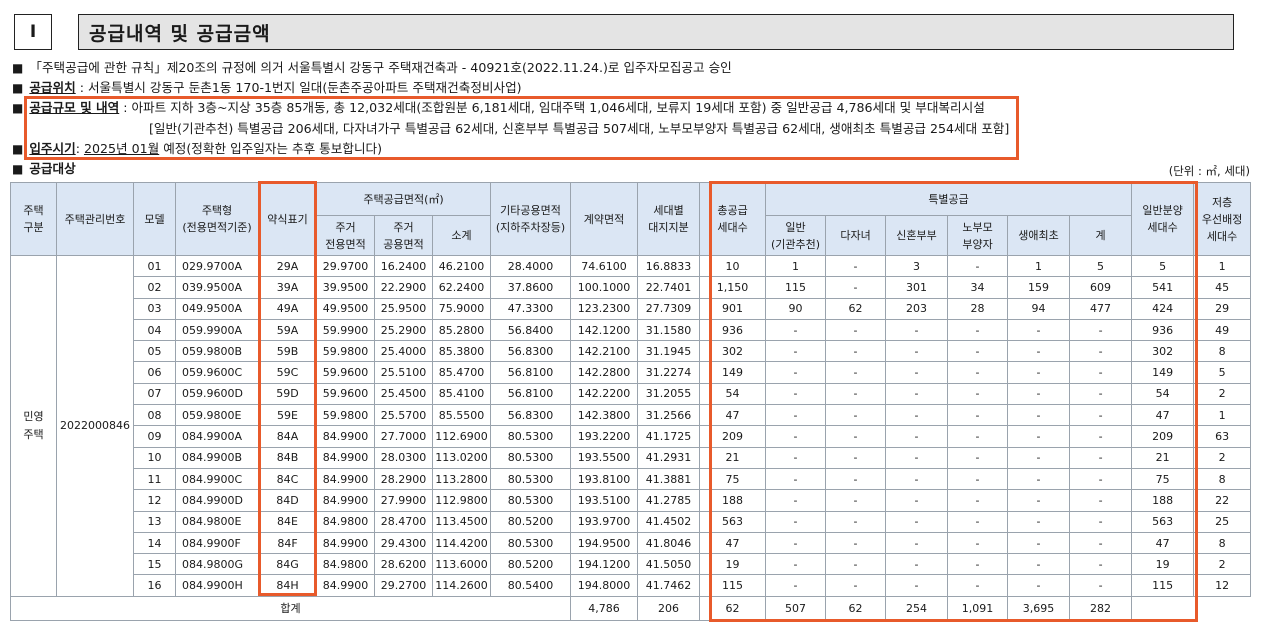 This screenshot has width=1264, height=628. Describe the element at coordinates (1101, 287) in the screenshot. I see `sp-sum-cell: 609` at that location.